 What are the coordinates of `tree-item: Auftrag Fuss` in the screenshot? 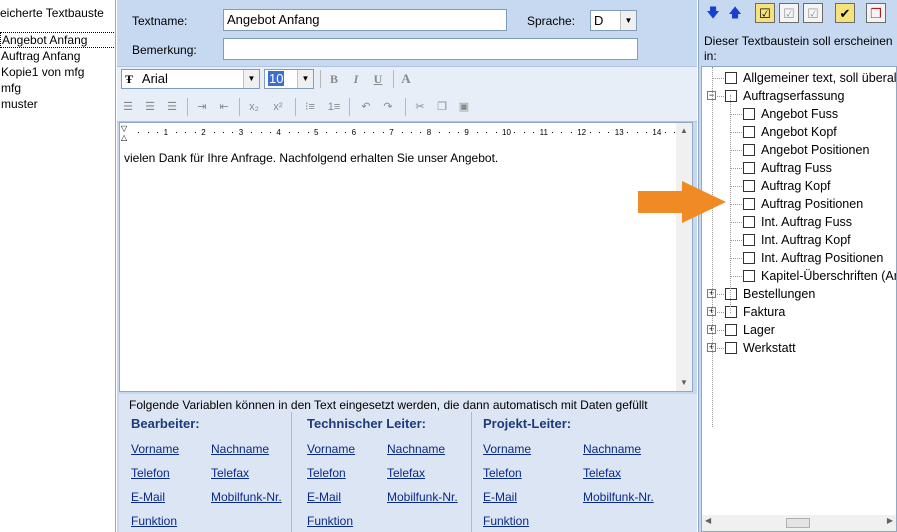 It's located at (787, 168).